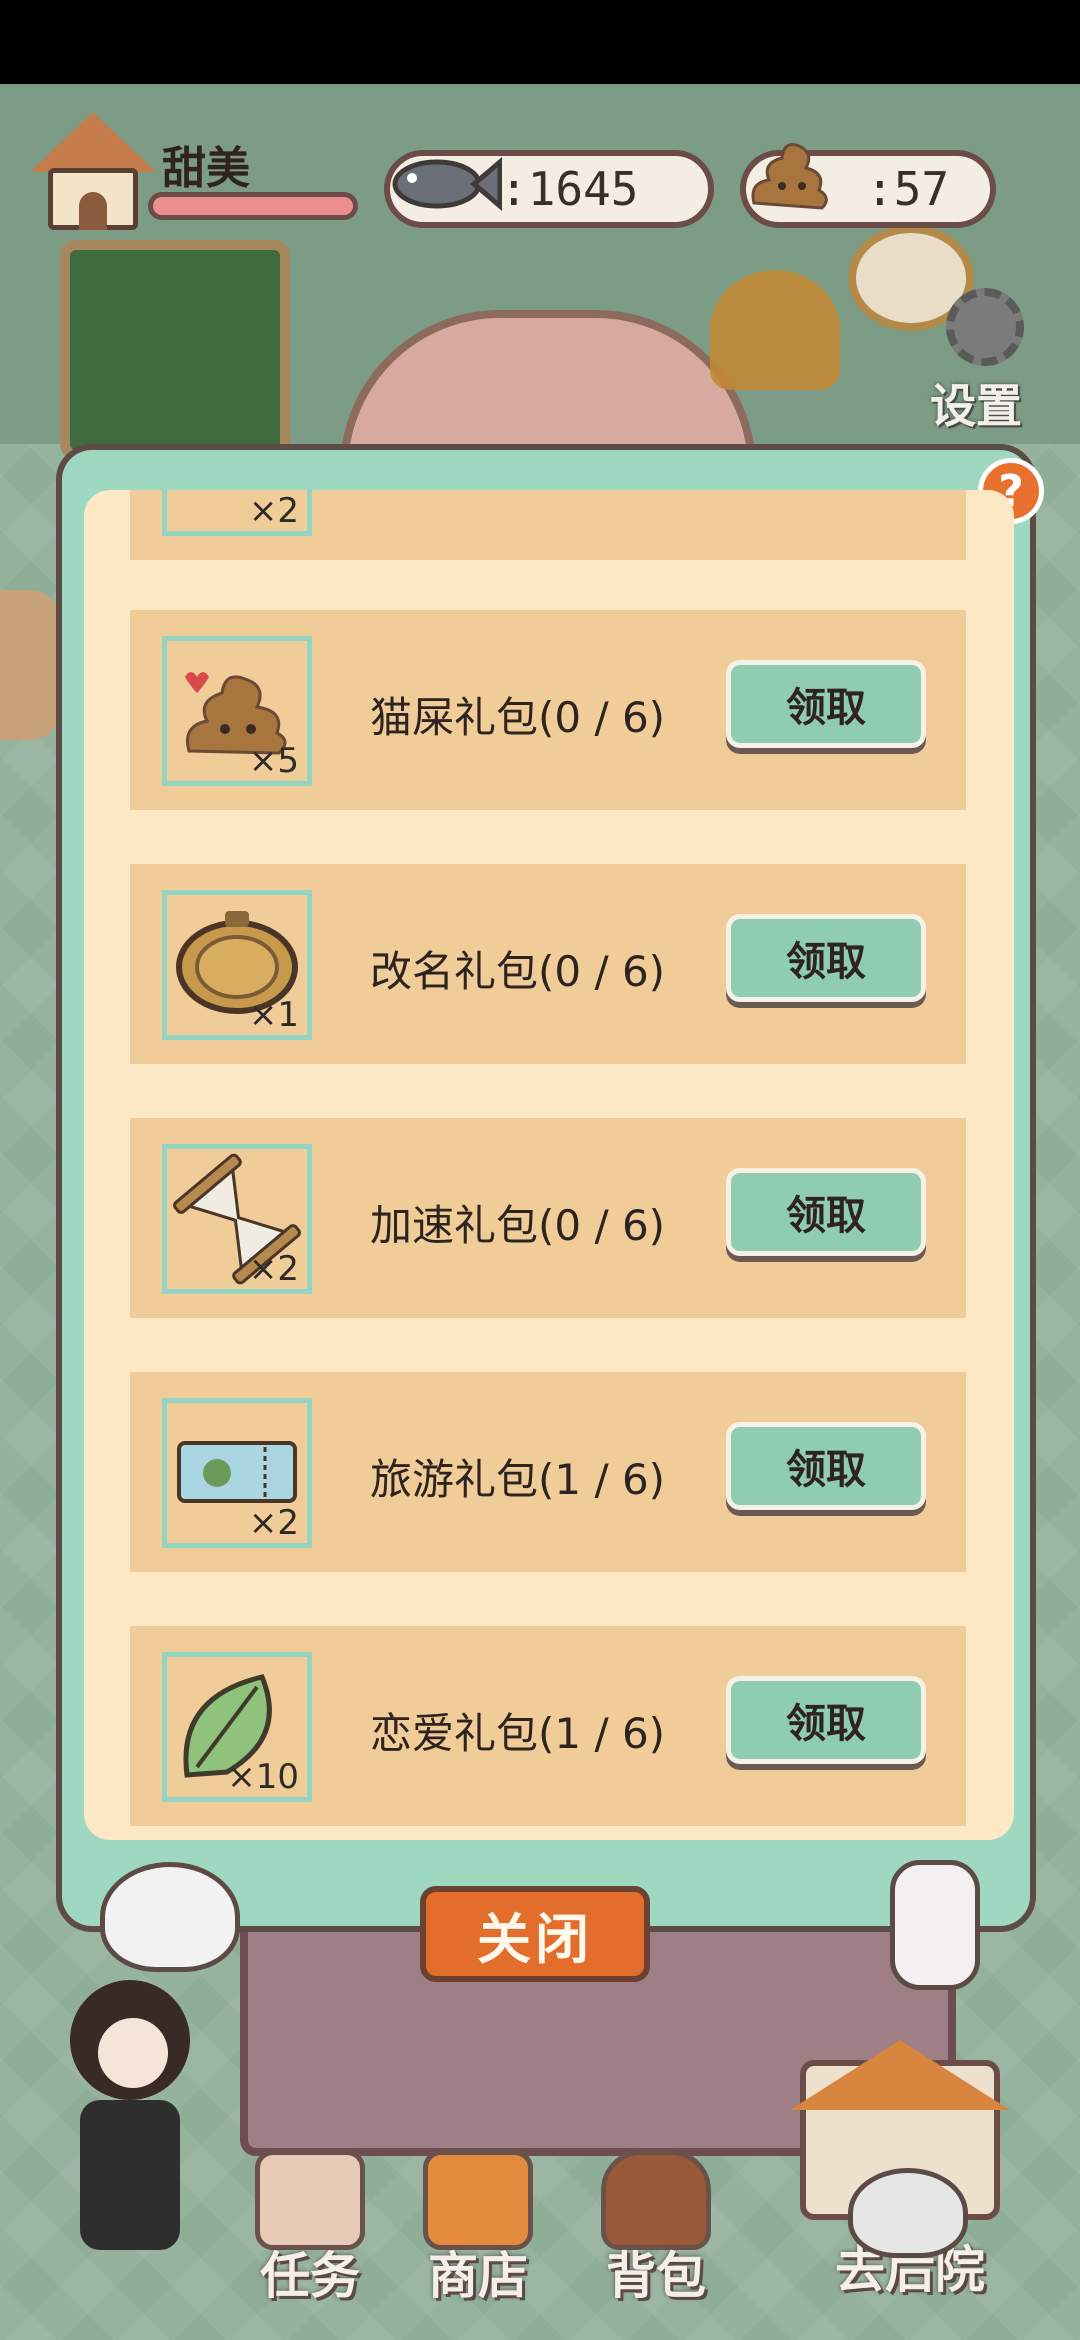 This screenshot has height=2340, width=1080. I want to click on avatar-body, so click(130, 2175).